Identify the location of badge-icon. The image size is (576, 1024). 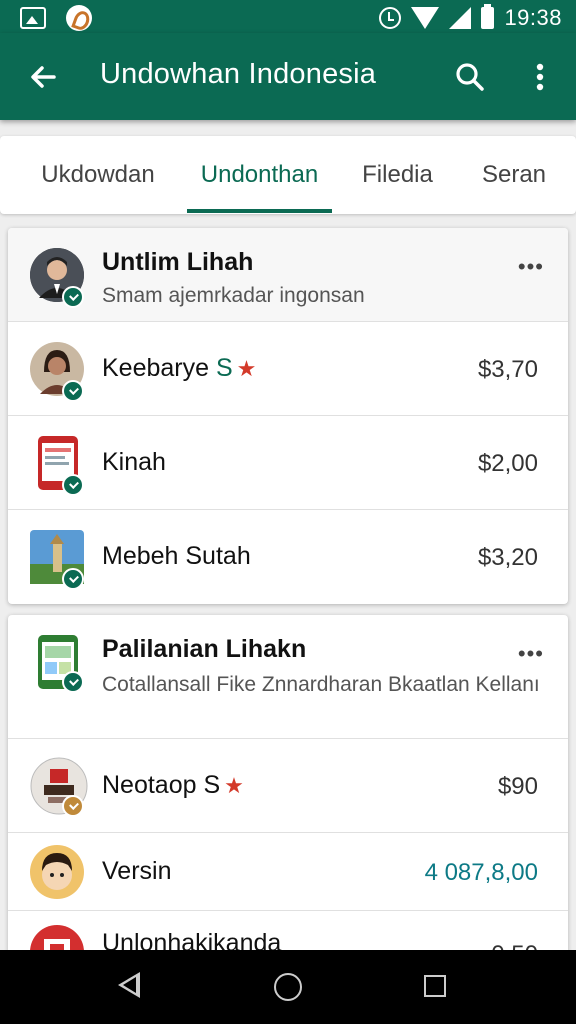
(73, 806).